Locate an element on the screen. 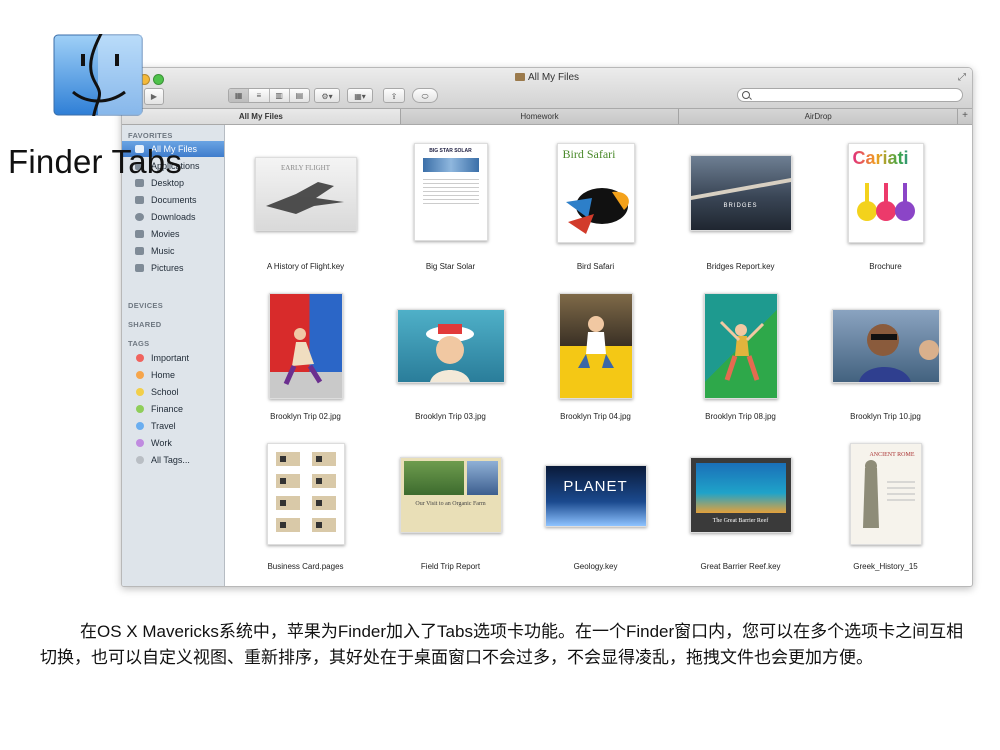 This screenshot has width=1000, height=750. sidebar-item-label: Movies is located at coordinates (165, 234).